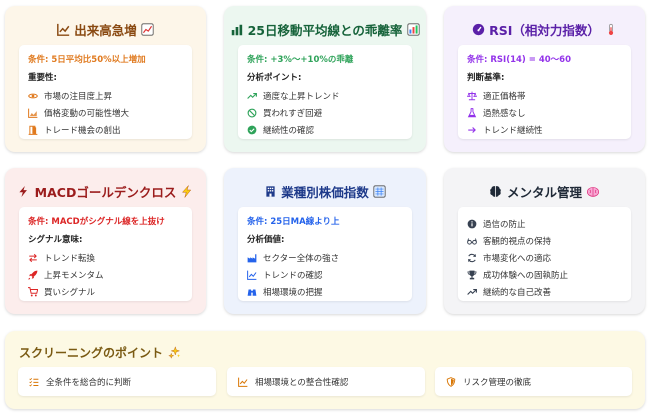  What do you see at coordinates (70, 292) in the screenshot?
I see `item-label: 買いシグナル` at bounding box center [70, 292].